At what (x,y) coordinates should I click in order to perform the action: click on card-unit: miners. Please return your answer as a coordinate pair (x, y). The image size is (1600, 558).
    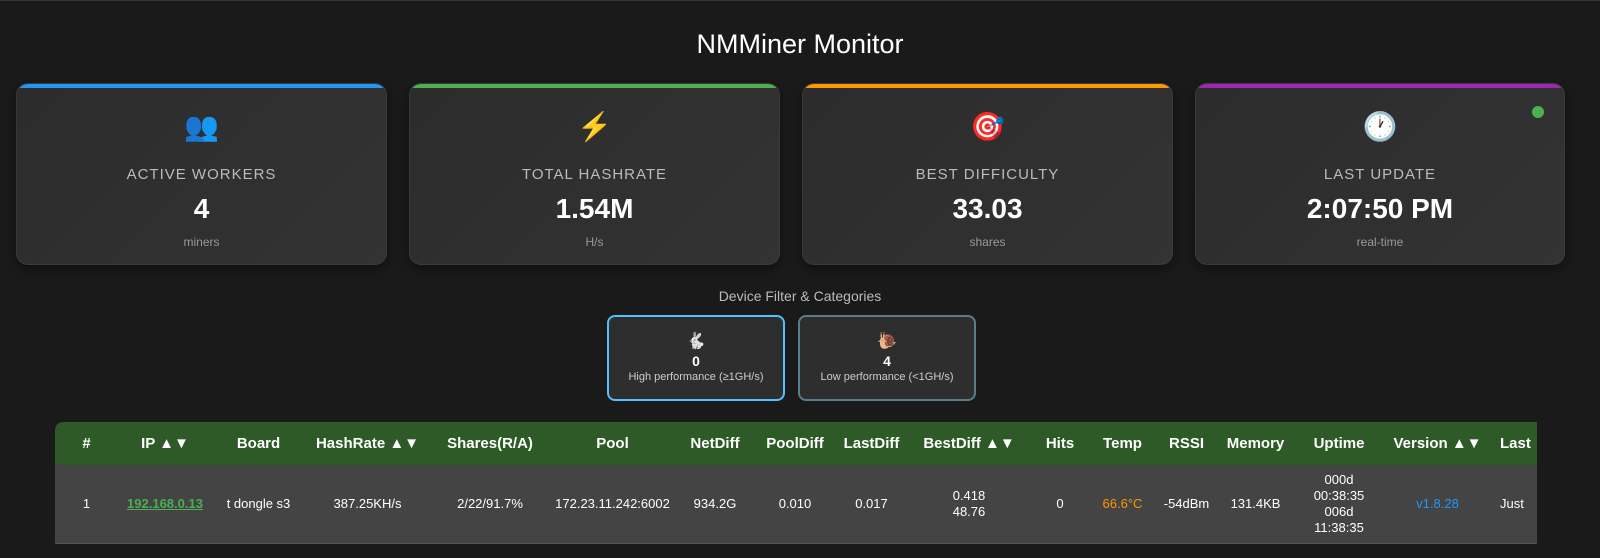
    Looking at the image, I should click on (201, 242).